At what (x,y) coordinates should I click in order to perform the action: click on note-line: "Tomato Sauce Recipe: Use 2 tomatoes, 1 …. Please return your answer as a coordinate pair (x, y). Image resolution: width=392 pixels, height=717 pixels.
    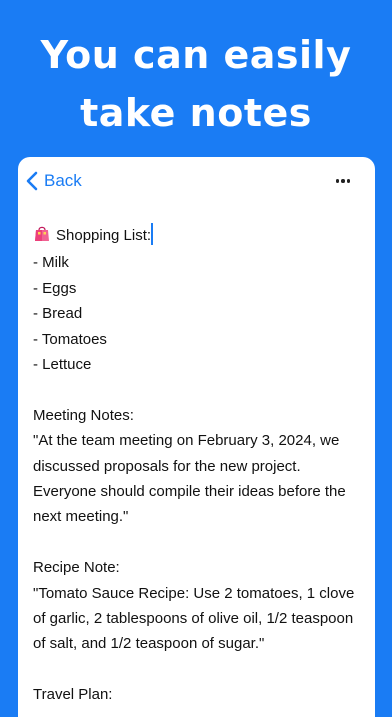
    Looking at the image, I should click on (194, 593).